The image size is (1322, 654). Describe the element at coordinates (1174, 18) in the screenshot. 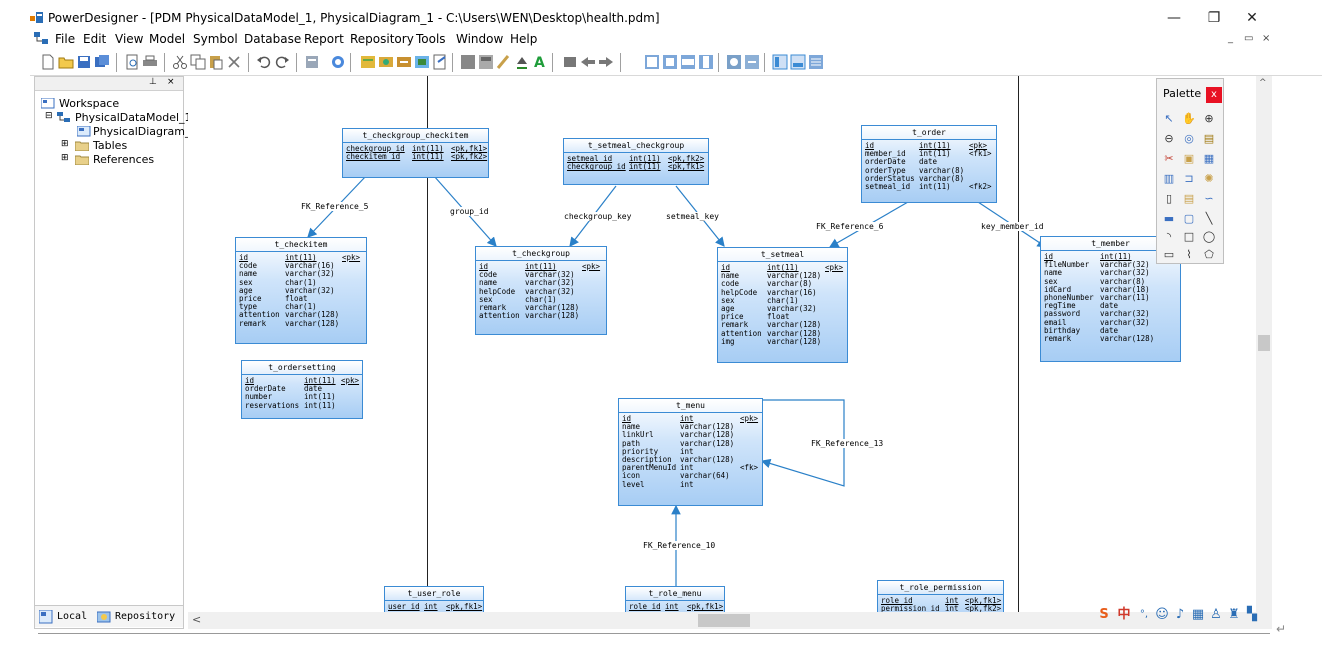

I see `minimize-button: —` at that location.